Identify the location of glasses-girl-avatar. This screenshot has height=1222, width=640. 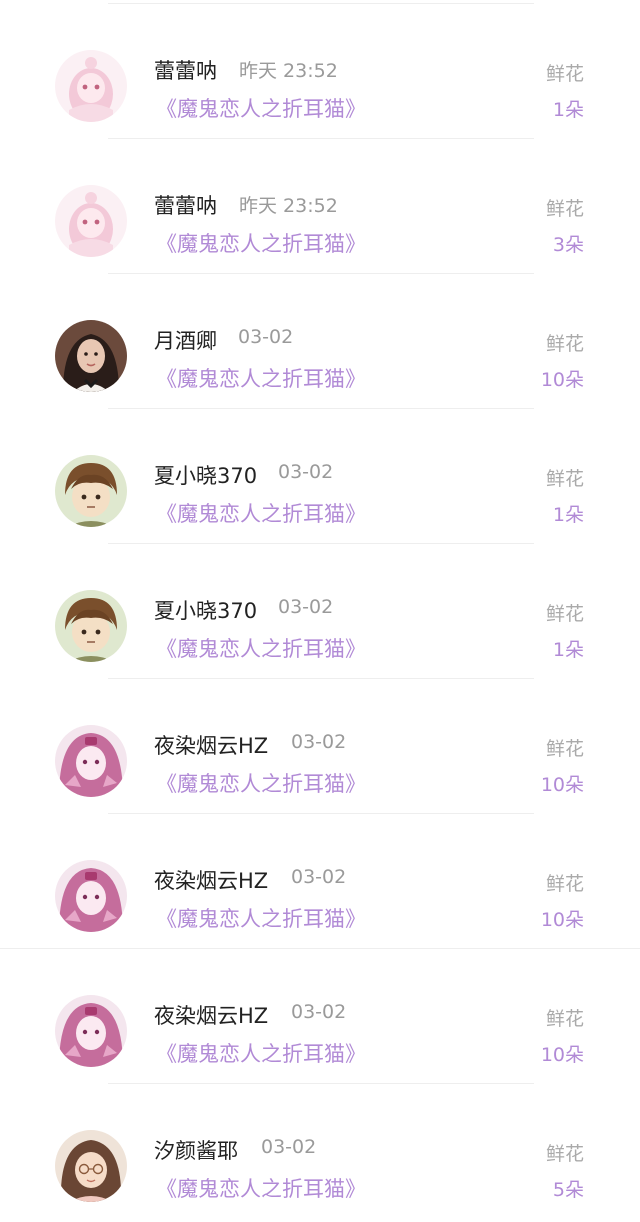
(91, 1166).